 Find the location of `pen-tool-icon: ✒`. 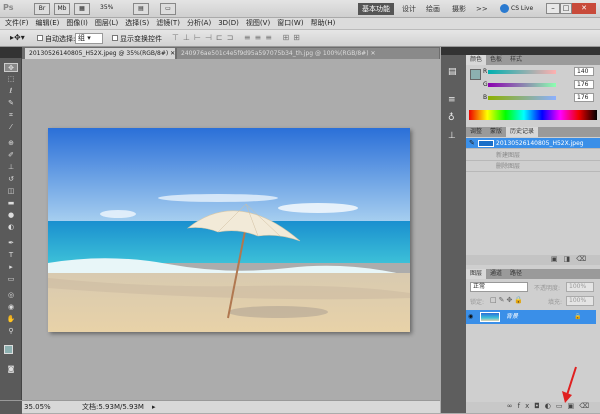

pen-tool-icon: ✒ is located at coordinates (11, 243).